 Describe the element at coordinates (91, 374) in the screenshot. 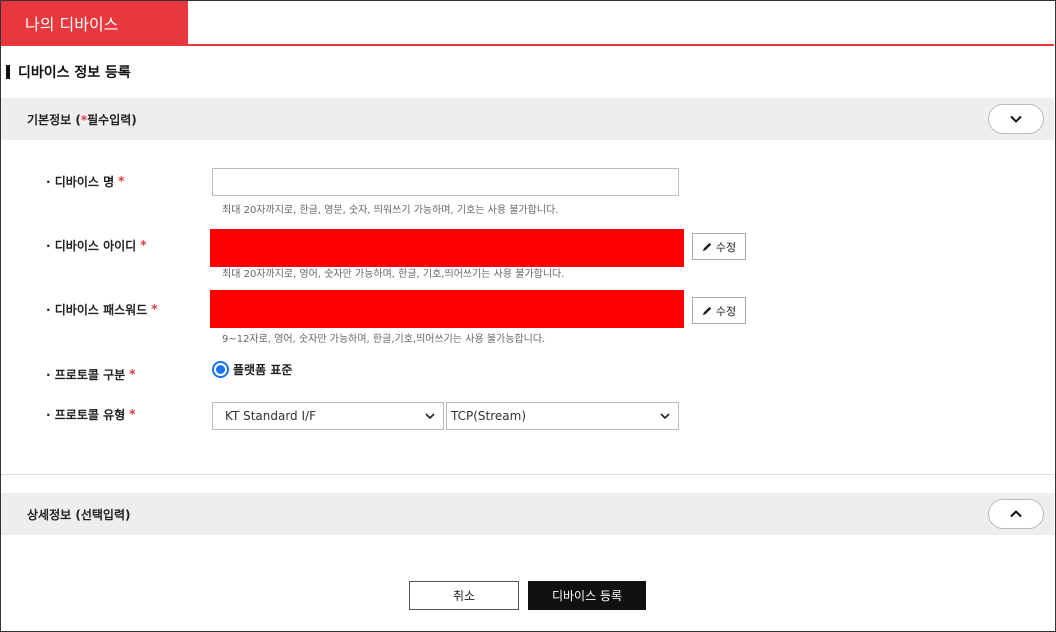

I see `protocol-kind-label: · 프로토콜 구분 *` at that location.